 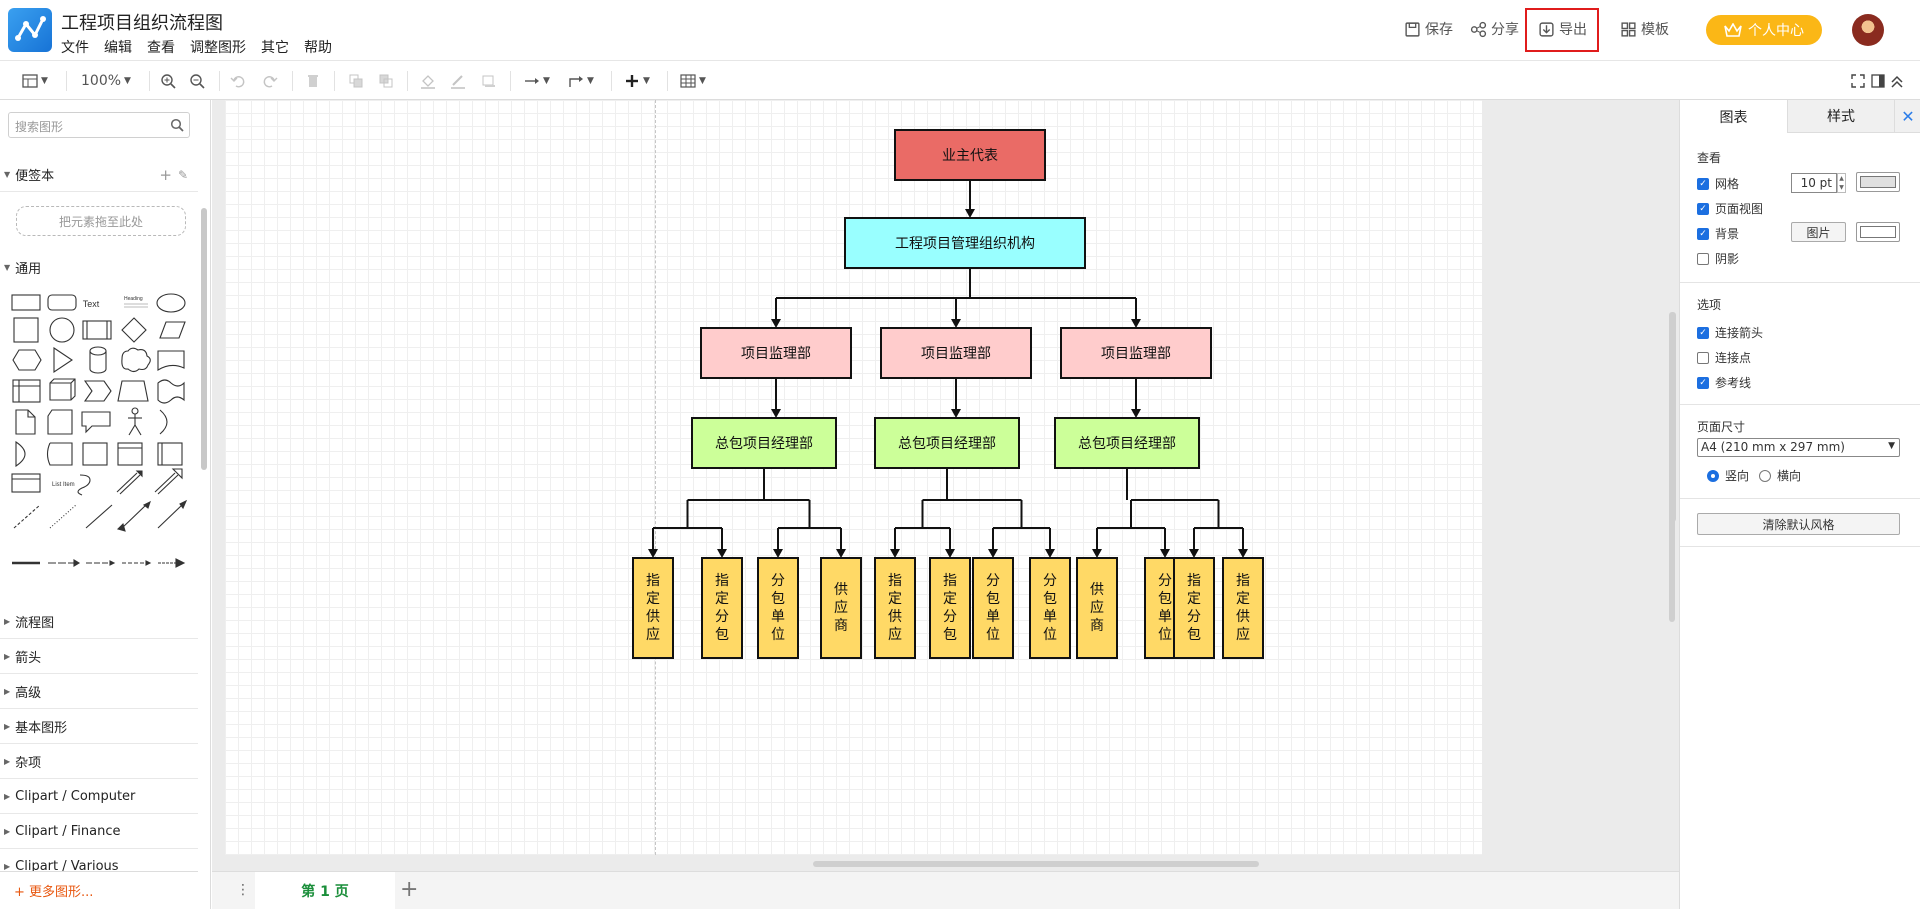 What do you see at coordinates (204, 339) in the screenshot?
I see `shapes-scrollbar` at bounding box center [204, 339].